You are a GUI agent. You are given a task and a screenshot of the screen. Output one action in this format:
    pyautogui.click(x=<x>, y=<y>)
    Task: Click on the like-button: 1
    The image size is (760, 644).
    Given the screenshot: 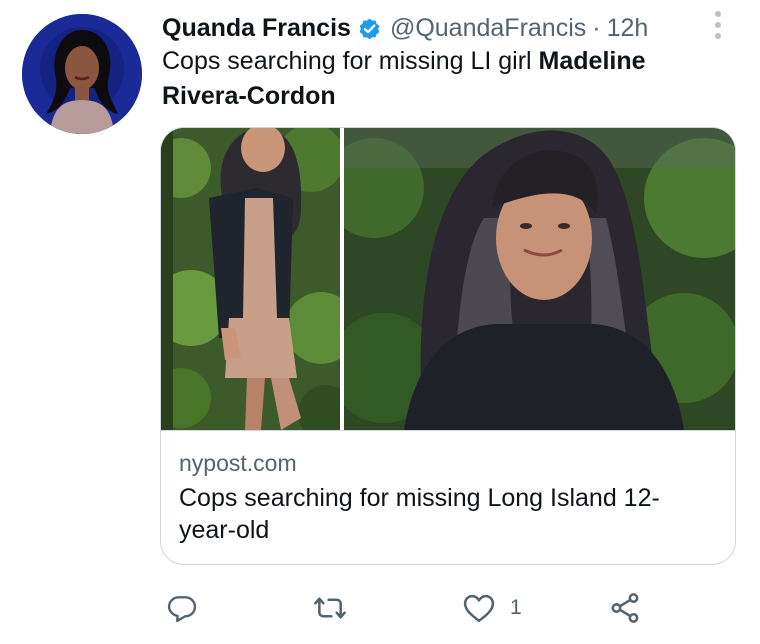 What is the action you would take?
    pyautogui.click(x=492, y=608)
    